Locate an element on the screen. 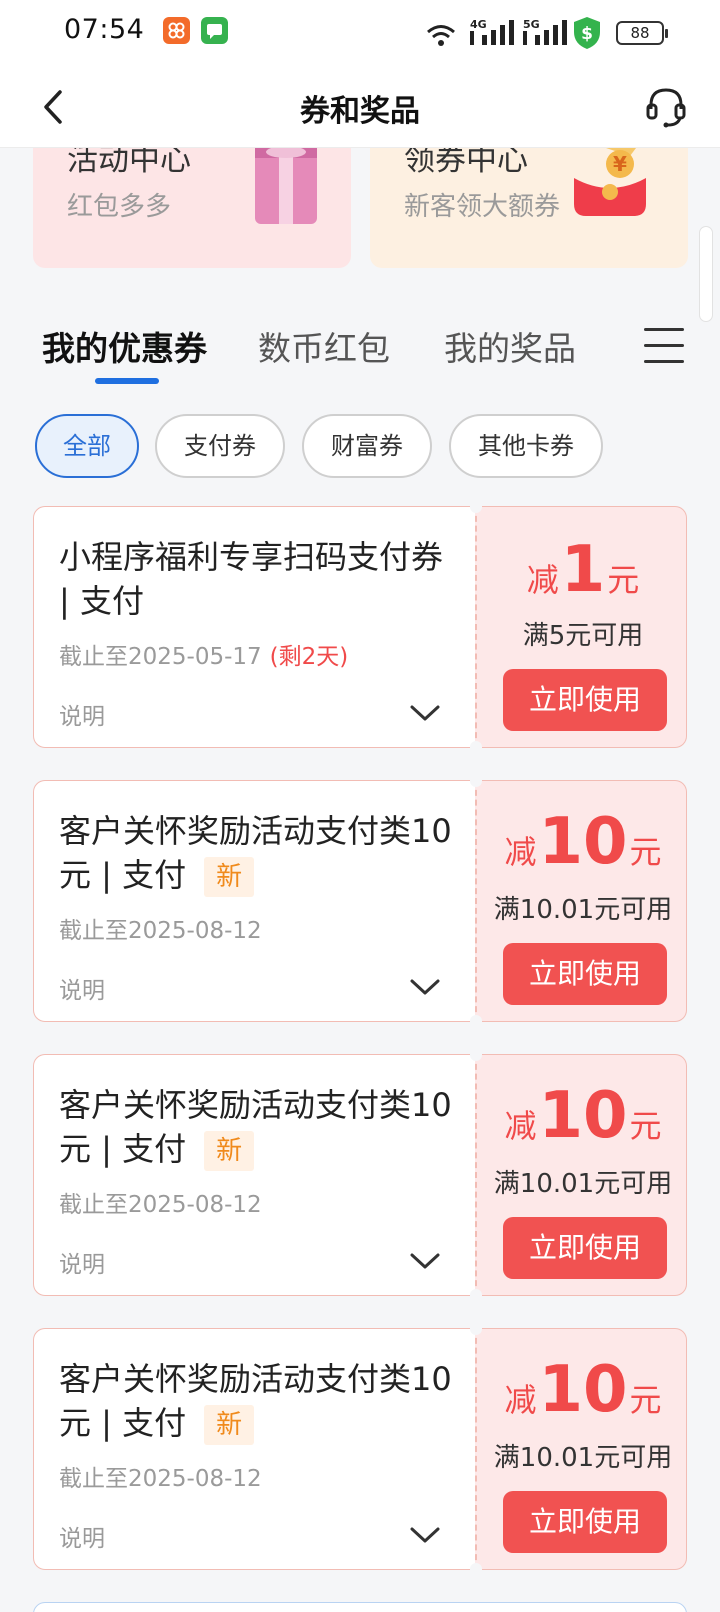 The image size is (720, 1612). coupon-title-text: 小程序福利专享扫码支付券 | 支付 is located at coordinates (251, 579).